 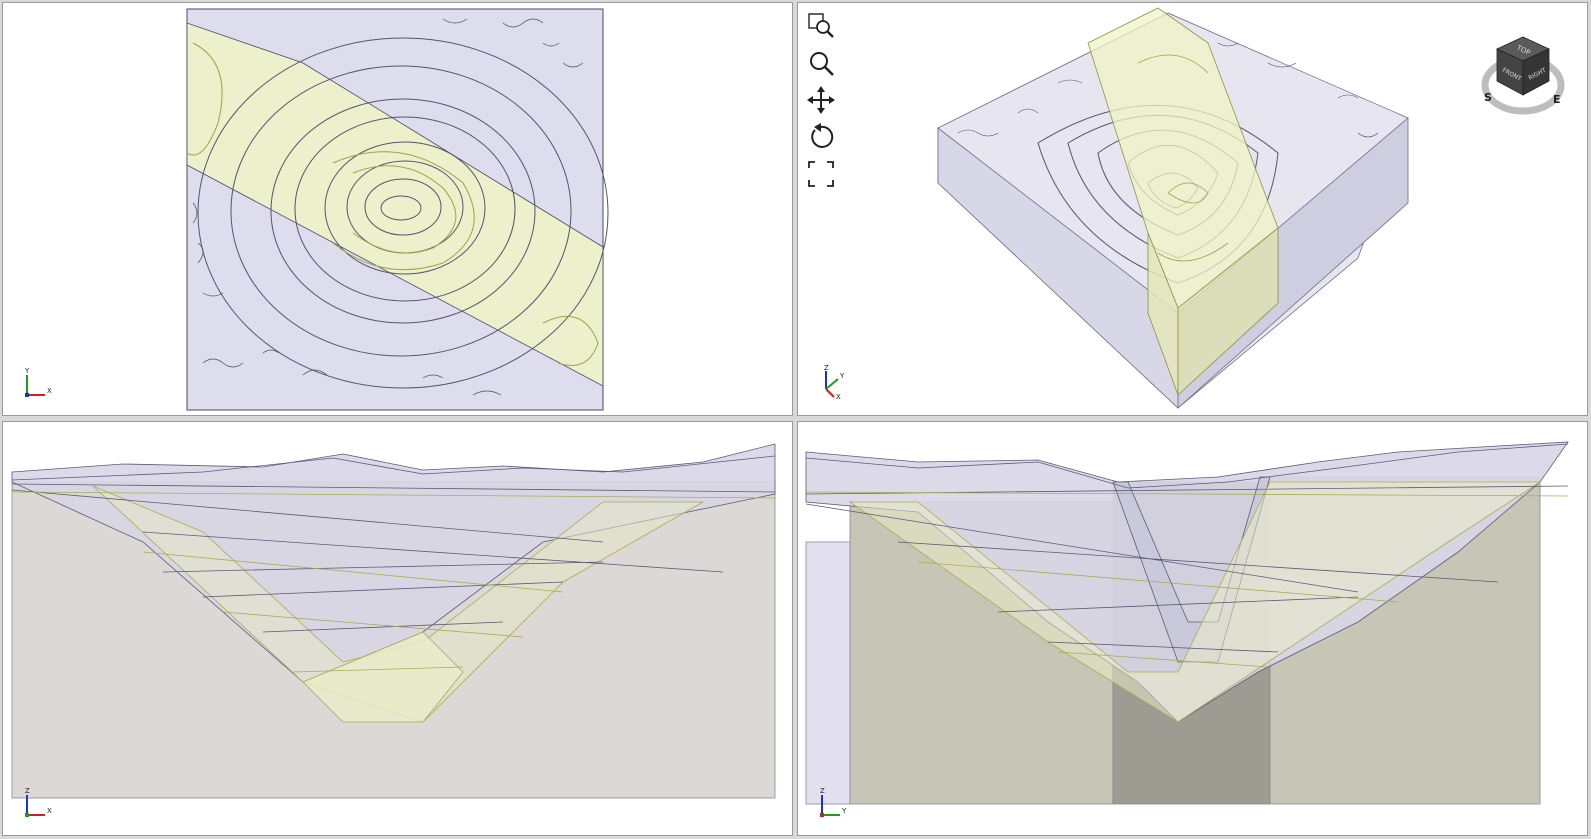 I want to click on rotate-icon, so click(x=822, y=135).